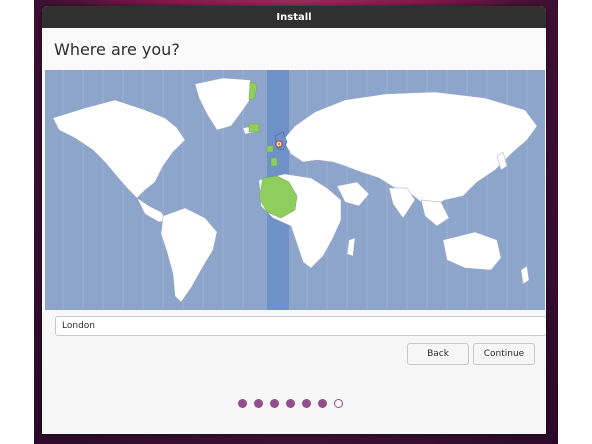  I want to click on back-button: Back, so click(438, 354).